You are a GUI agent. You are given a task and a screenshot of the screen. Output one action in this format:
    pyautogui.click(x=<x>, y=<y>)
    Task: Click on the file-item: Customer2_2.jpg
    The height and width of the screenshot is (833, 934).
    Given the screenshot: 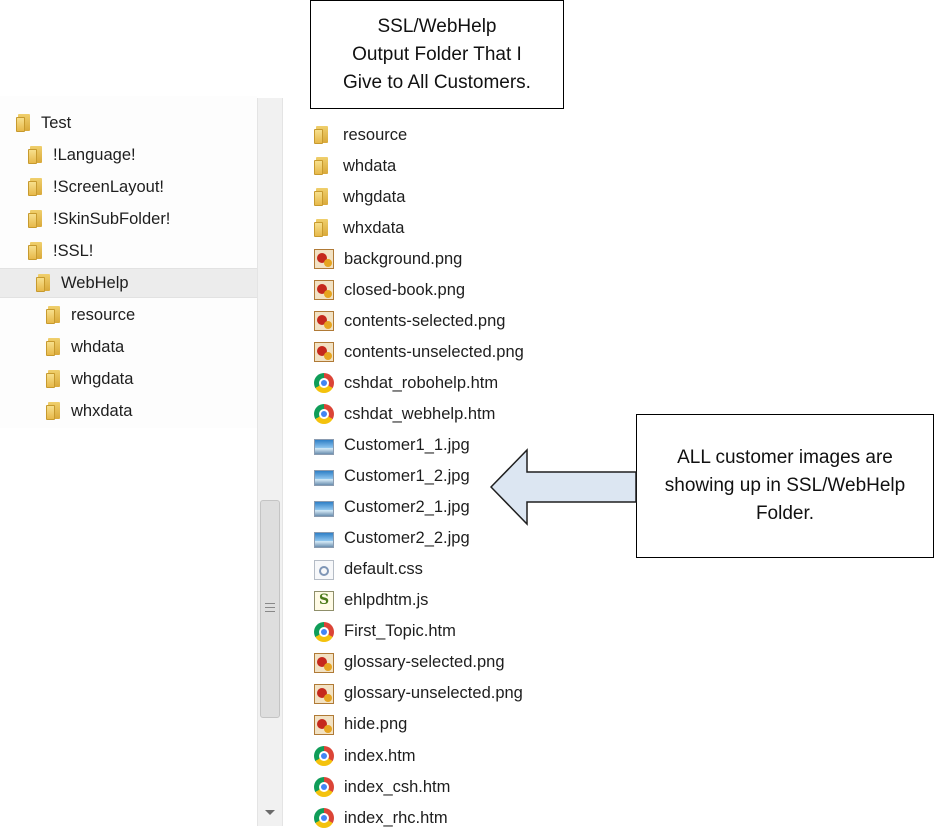 What is the action you would take?
    pyautogui.click(x=392, y=539)
    